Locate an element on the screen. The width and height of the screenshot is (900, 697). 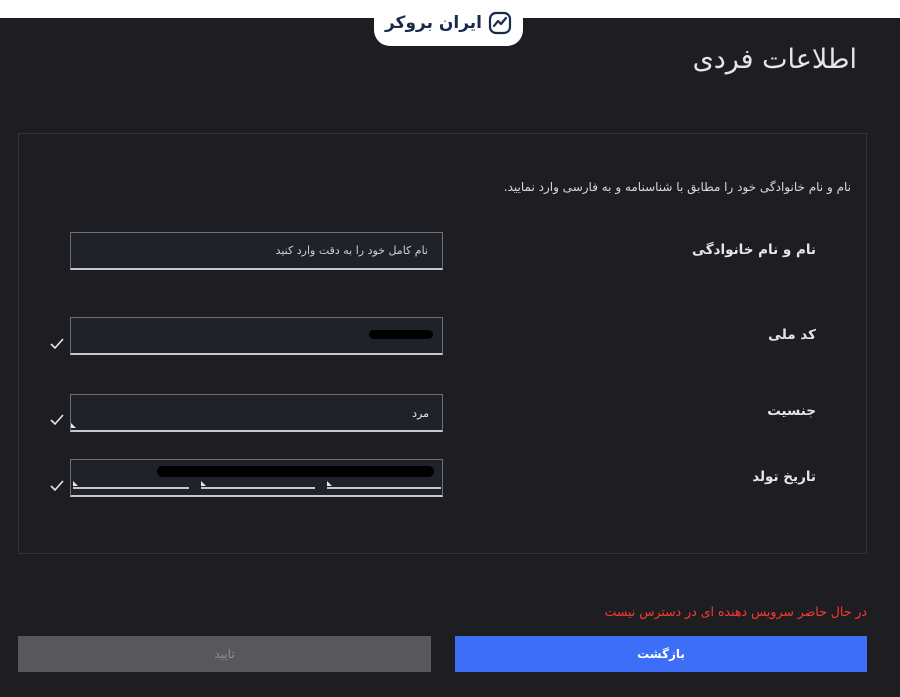
brand-logo: ایران بروکر is located at coordinates (448, 23).